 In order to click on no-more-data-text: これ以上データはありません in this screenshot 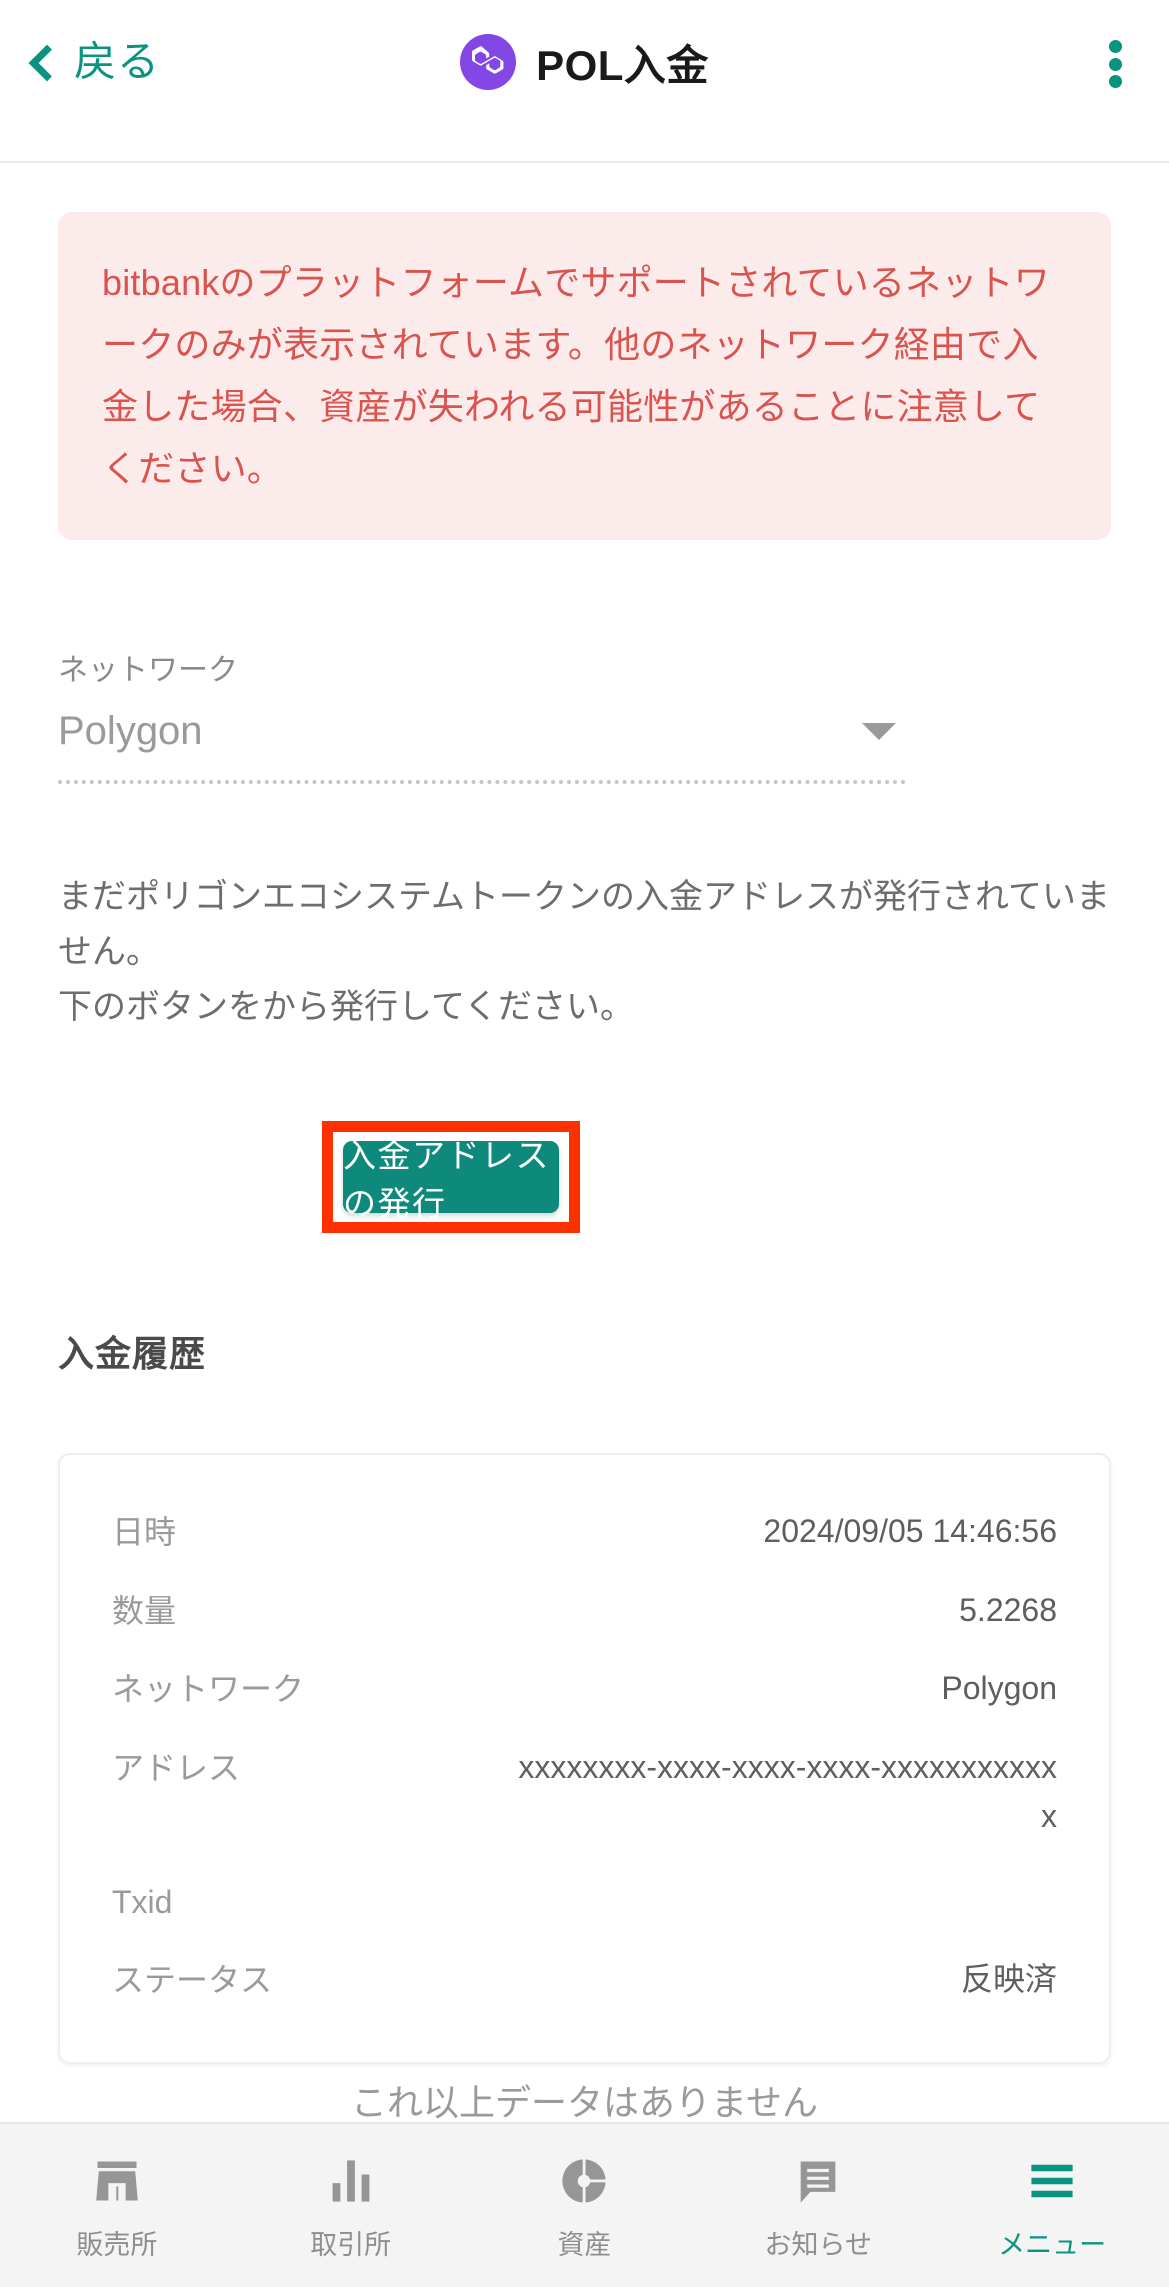, I will do `click(584, 2102)`.